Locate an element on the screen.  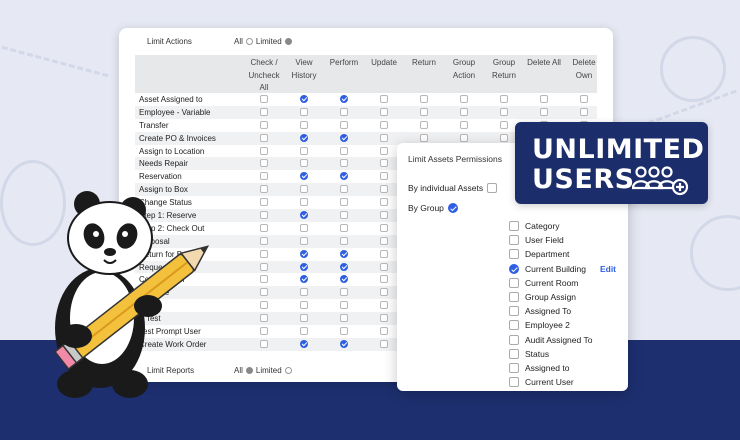
group-option: Category is located at coordinates (534, 226).